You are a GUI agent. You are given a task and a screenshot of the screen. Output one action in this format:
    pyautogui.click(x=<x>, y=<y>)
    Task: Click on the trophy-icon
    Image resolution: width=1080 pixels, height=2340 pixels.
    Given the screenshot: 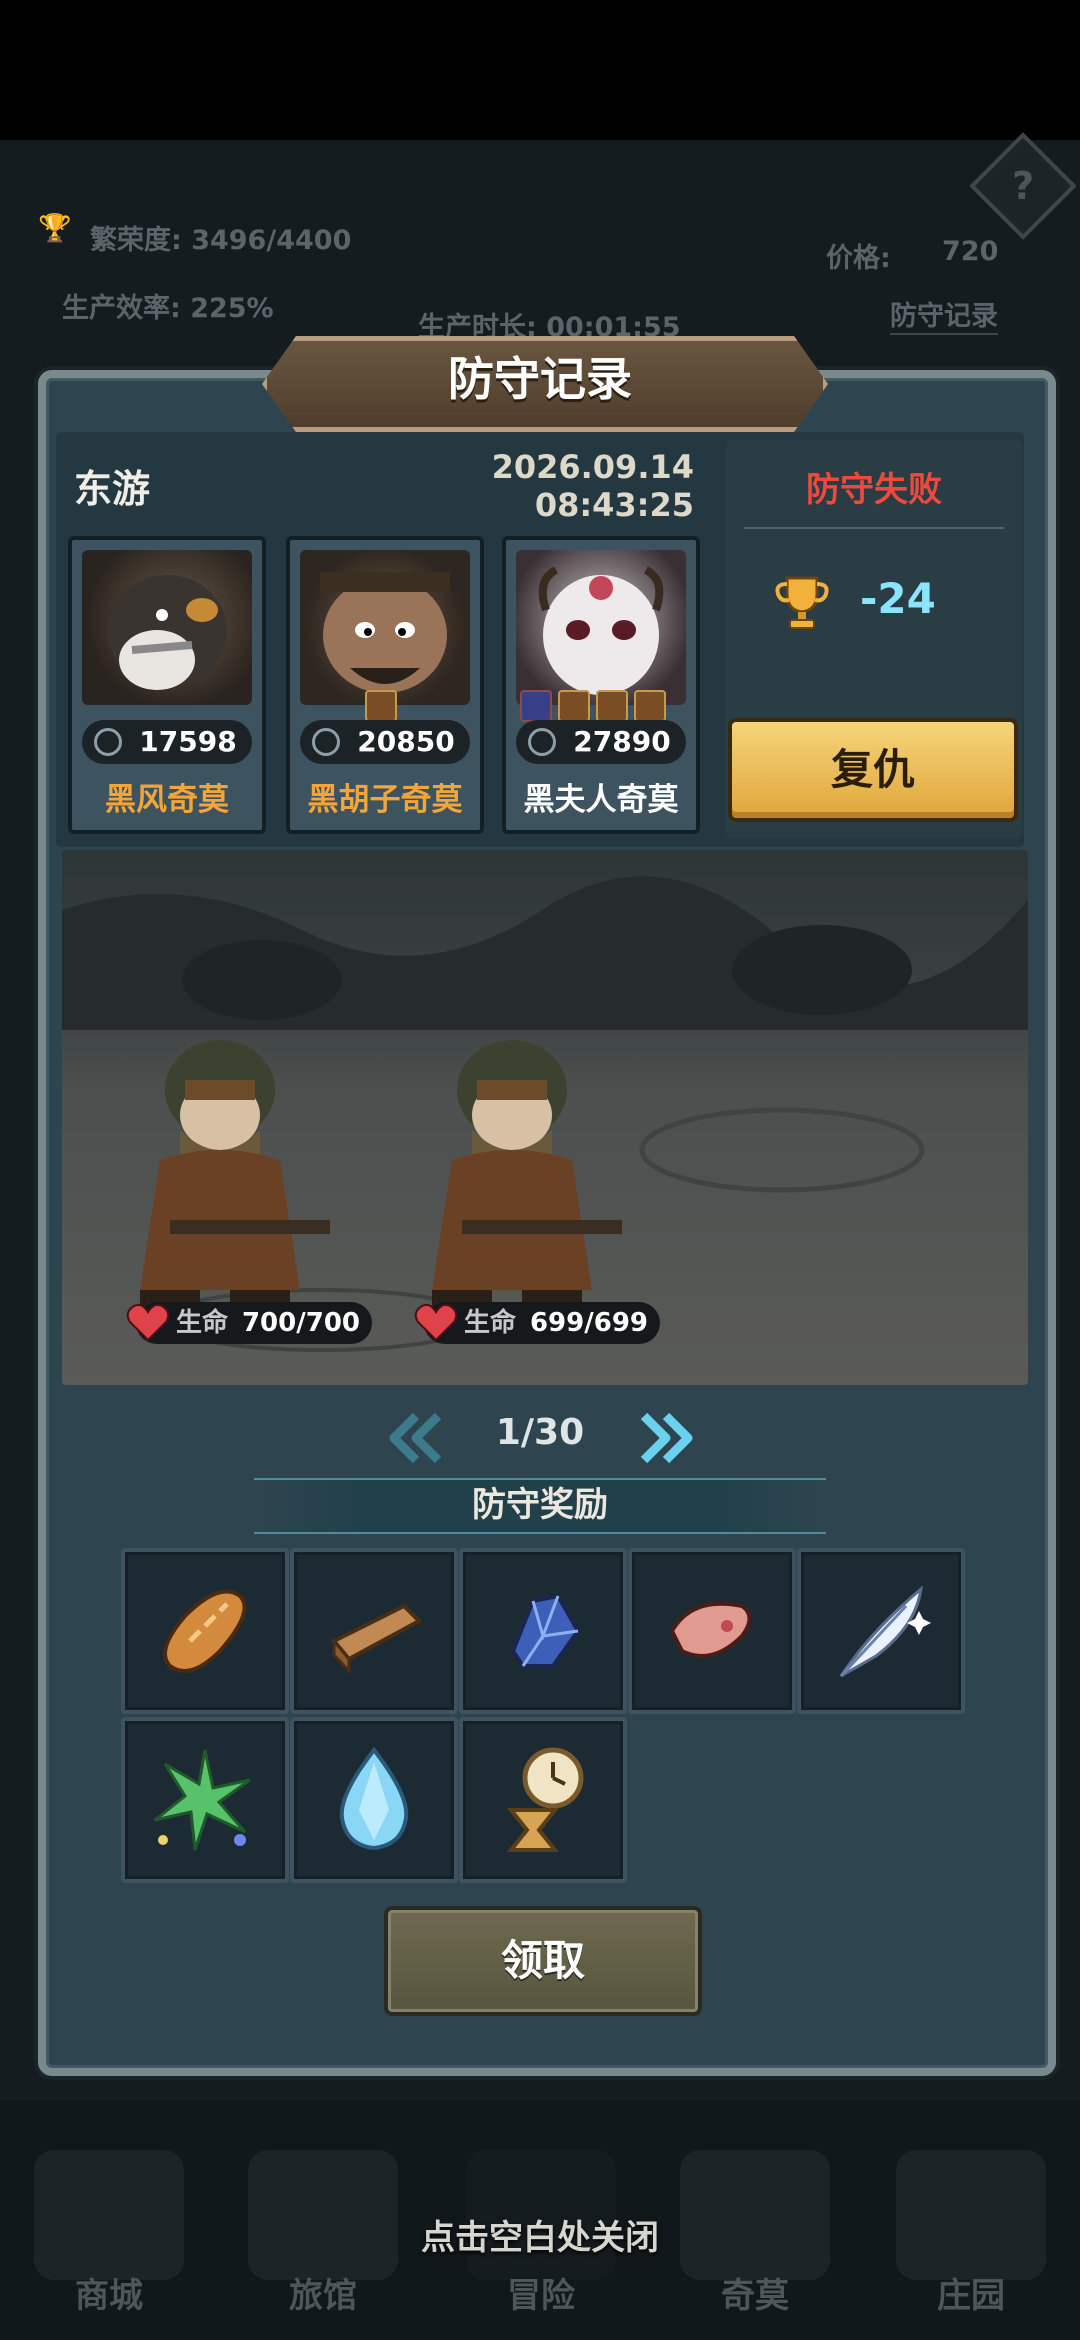 What is the action you would take?
    pyautogui.click(x=802, y=602)
    